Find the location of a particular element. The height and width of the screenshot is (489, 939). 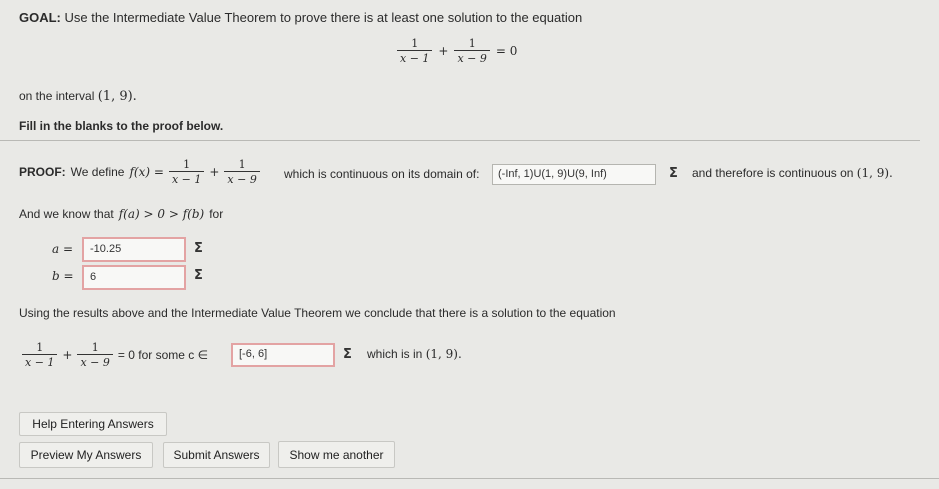

which-in-math: (1, 9). is located at coordinates (443, 354).